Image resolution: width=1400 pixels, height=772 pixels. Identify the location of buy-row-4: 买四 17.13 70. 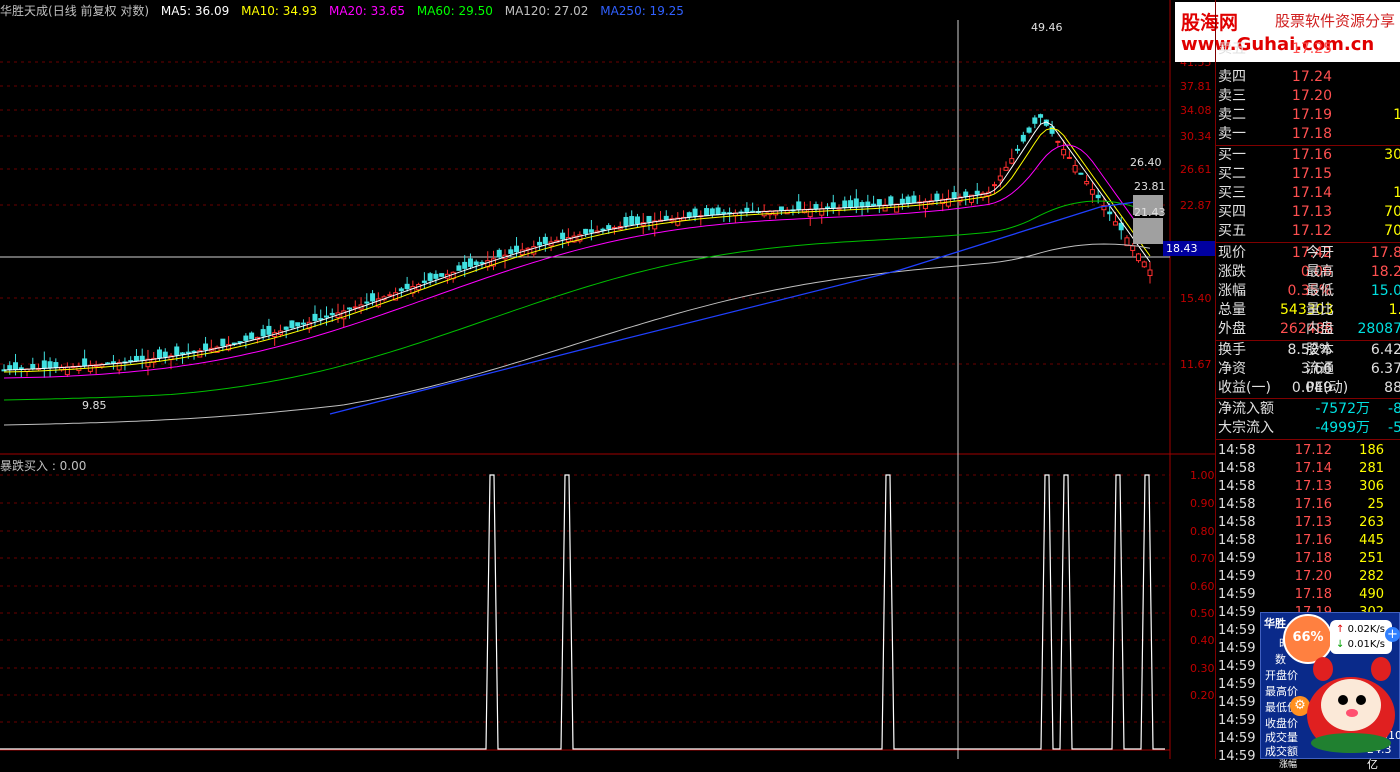
(1309, 212).